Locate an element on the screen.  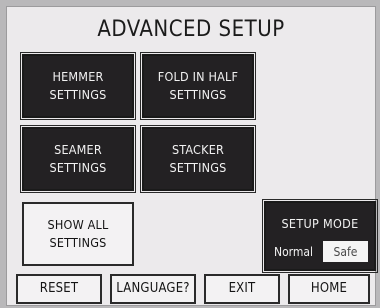
show-all-settings-button: SHOW ALL SETTINGS is located at coordinates (78, 234).